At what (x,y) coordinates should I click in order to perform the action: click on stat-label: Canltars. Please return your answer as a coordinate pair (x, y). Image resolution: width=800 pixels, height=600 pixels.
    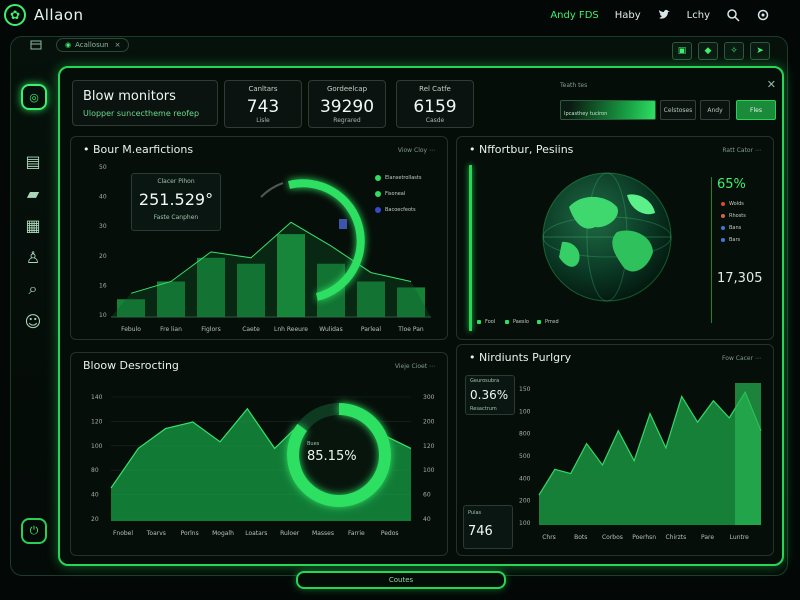
    Looking at the image, I should click on (263, 89).